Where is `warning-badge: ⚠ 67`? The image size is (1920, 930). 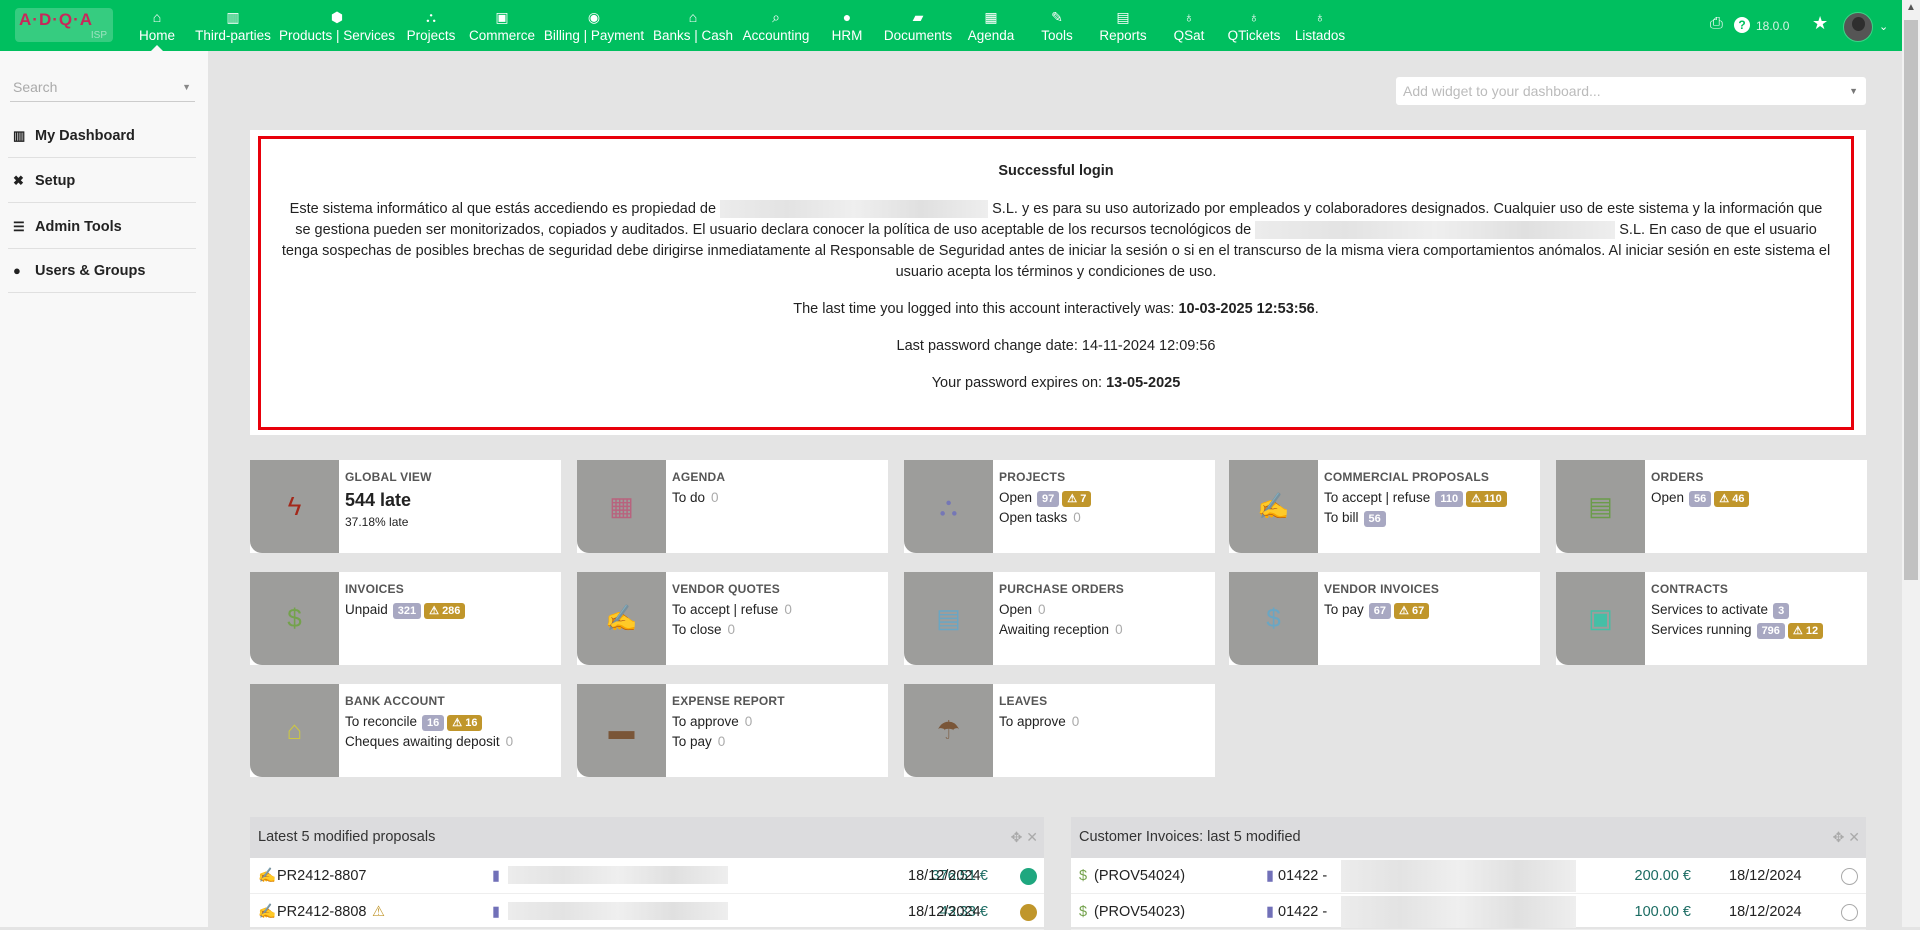 warning-badge: ⚠ 67 is located at coordinates (1412, 611).